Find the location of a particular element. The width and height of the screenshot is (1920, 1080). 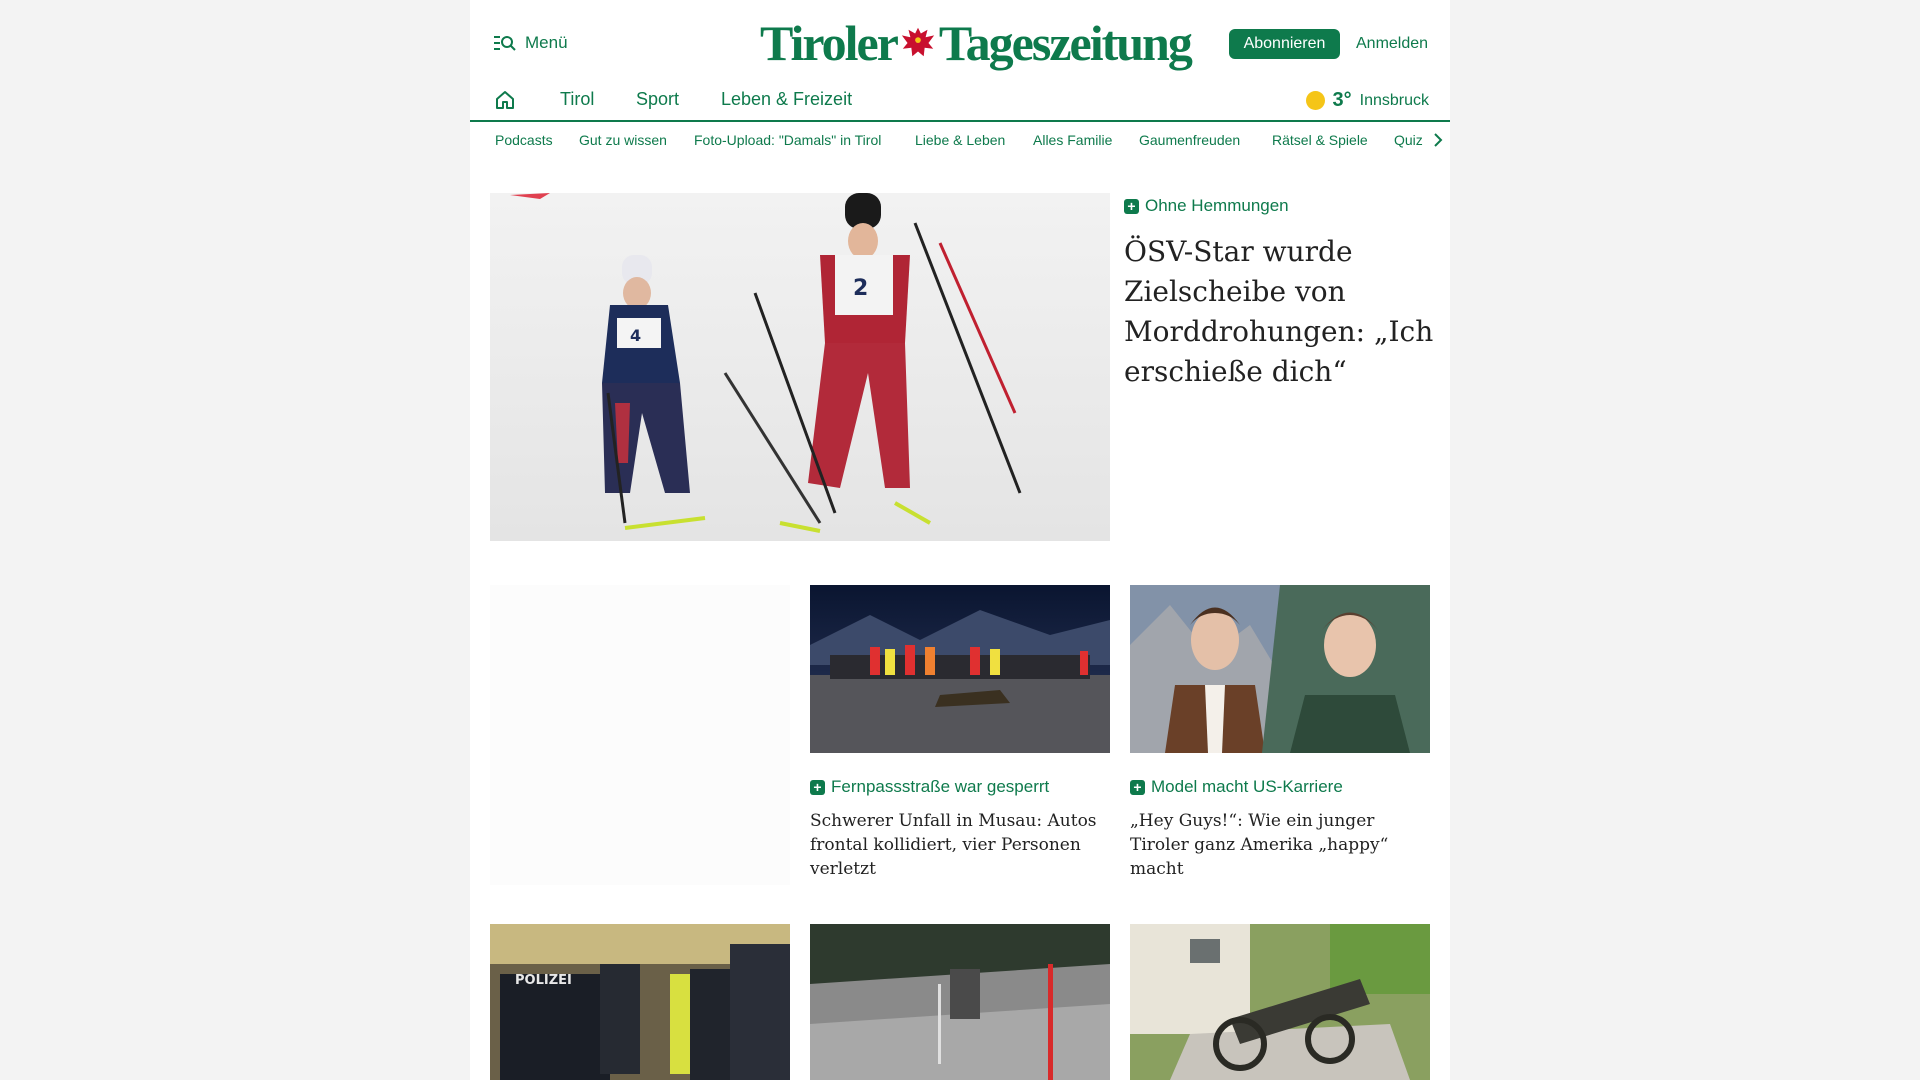

card-kicker-unfall: + Fernpassstraße war gesperrt is located at coordinates (929, 787).